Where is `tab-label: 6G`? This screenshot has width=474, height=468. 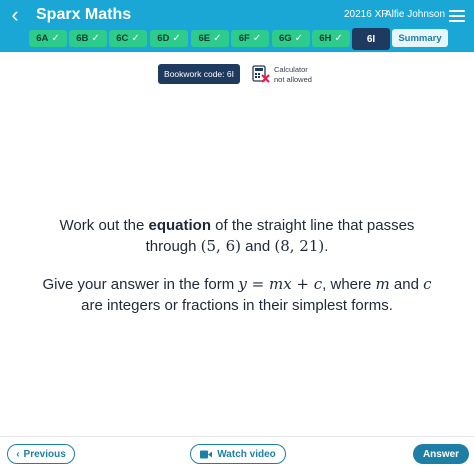
tab-label: 6G is located at coordinates (285, 38).